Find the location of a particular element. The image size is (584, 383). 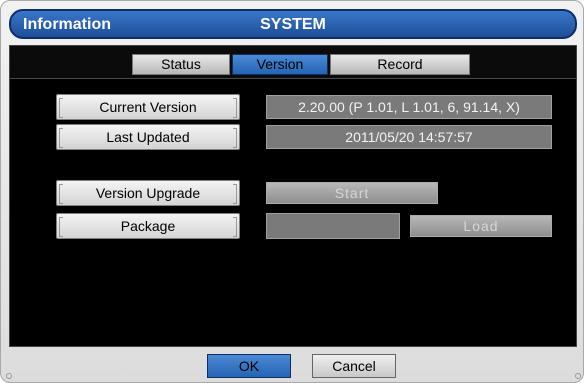

current-version-value: 2.20.00 (P 1.01, L 1.01, 6, 91.14, X) is located at coordinates (409, 107).